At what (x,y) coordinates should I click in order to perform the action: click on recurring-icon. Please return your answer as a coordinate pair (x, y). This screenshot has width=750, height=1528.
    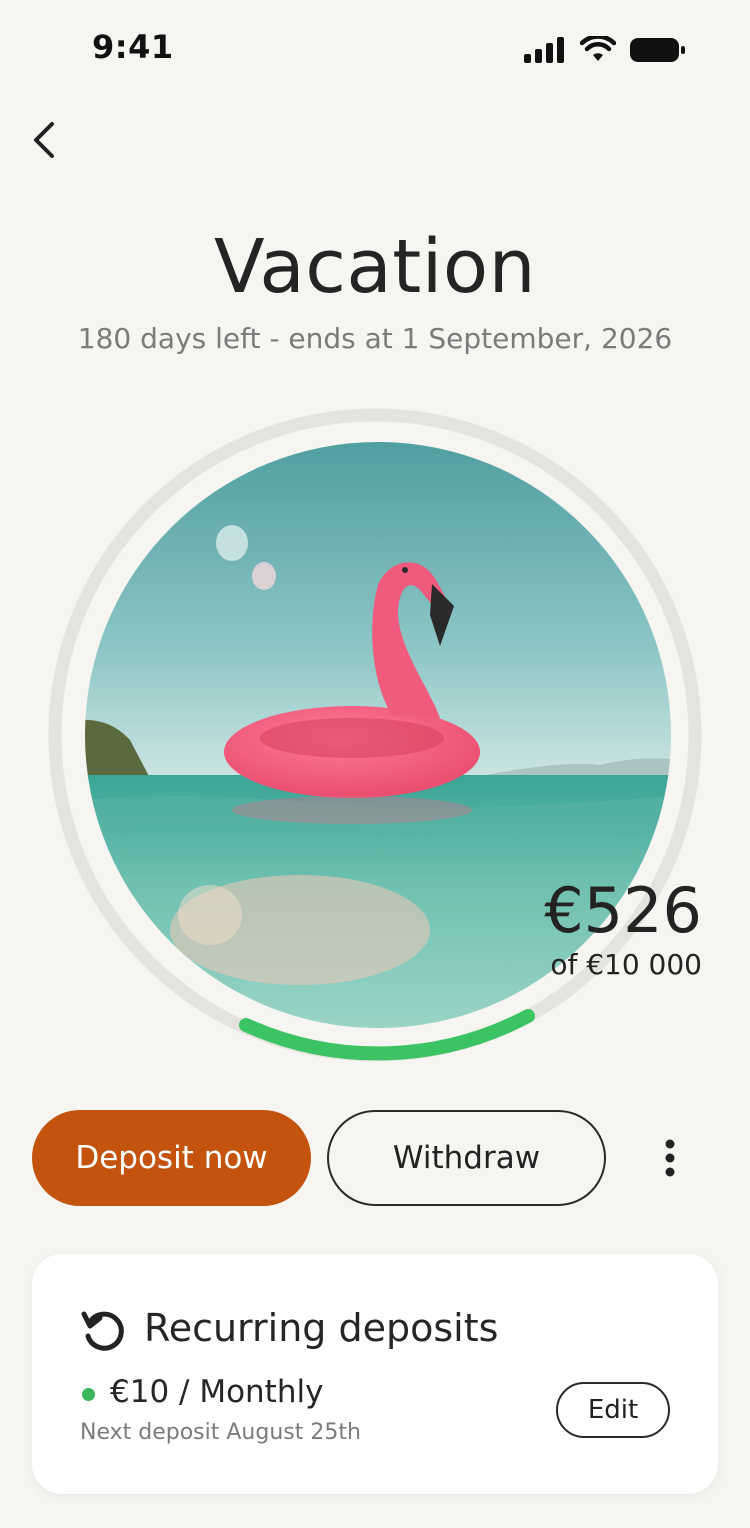
    Looking at the image, I should click on (102, 1331).